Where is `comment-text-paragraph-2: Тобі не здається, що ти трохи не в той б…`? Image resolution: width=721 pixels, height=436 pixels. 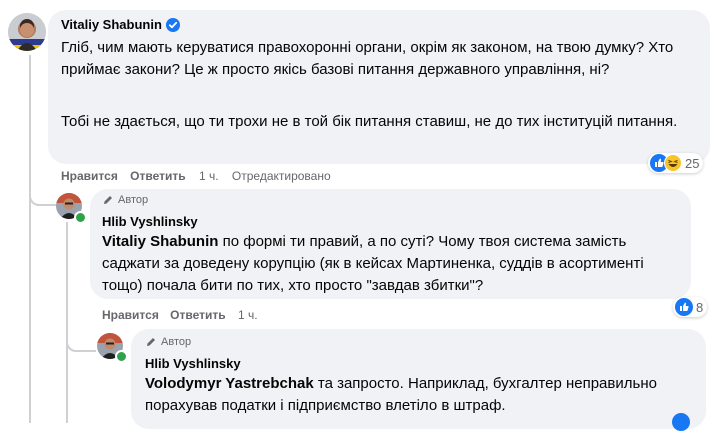
comment-text-paragraph-2: Тобі не здається, що ти трохи не в той б… is located at coordinates (369, 121).